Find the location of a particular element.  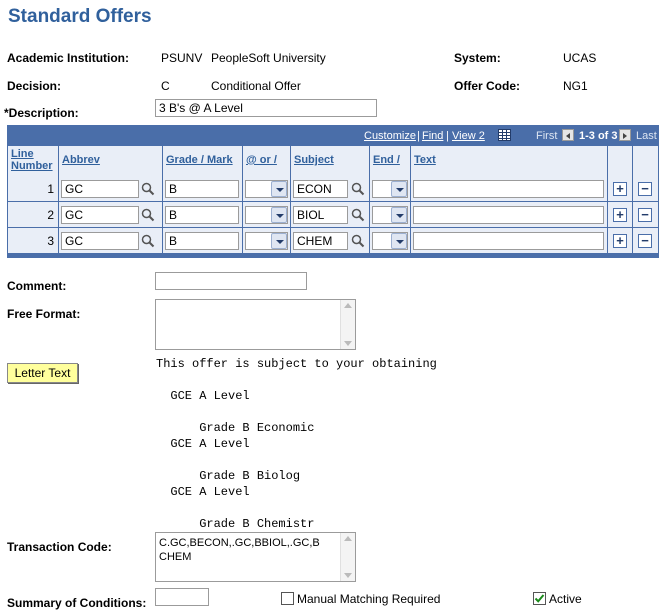

transaction-code-label: Transaction Code: is located at coordinates (59, 547).